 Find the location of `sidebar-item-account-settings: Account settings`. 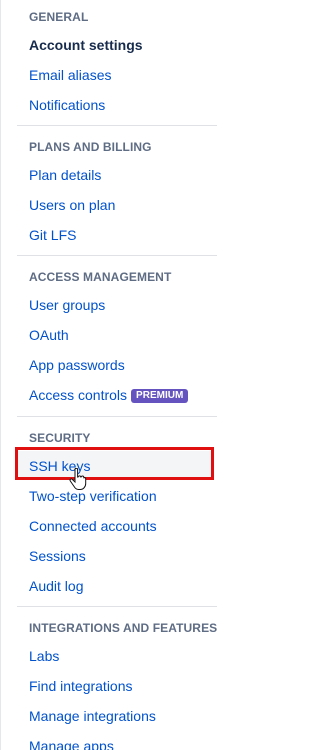

sidebar-item-account-settings: Account settings is located at coordinates (86, 45).